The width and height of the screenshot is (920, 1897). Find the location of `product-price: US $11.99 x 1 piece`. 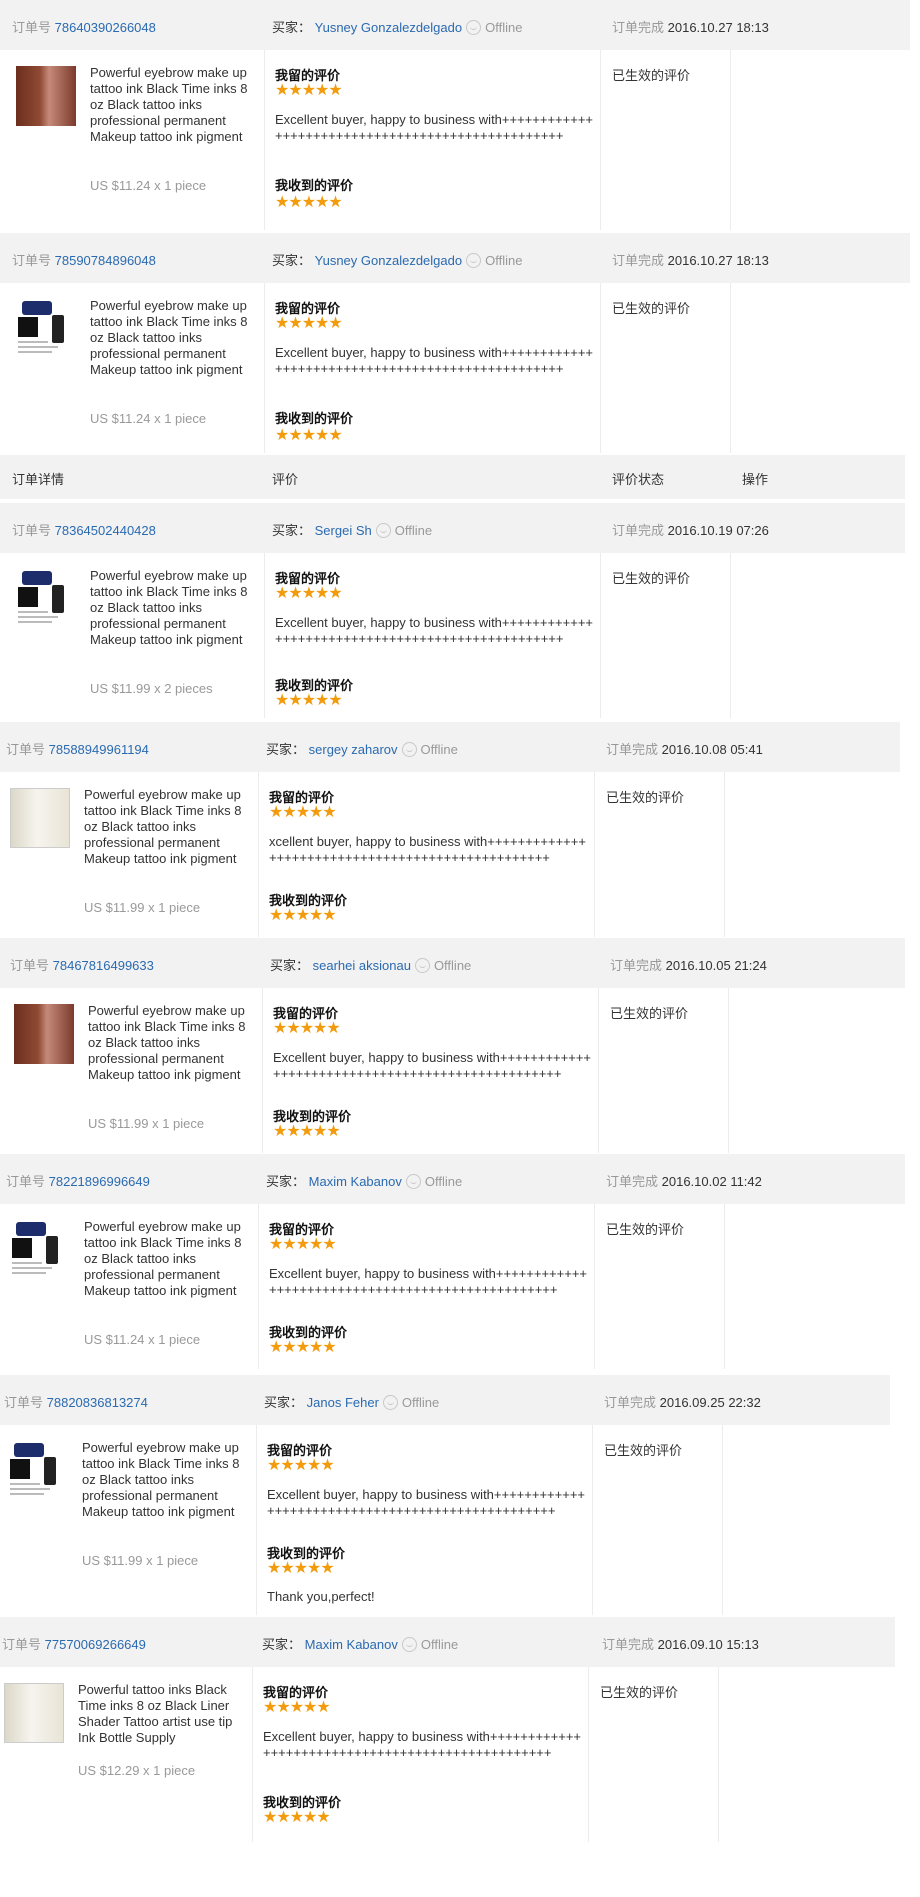

product-price: US $11.99 x 1 piece is located at coordinates (140, 1560).